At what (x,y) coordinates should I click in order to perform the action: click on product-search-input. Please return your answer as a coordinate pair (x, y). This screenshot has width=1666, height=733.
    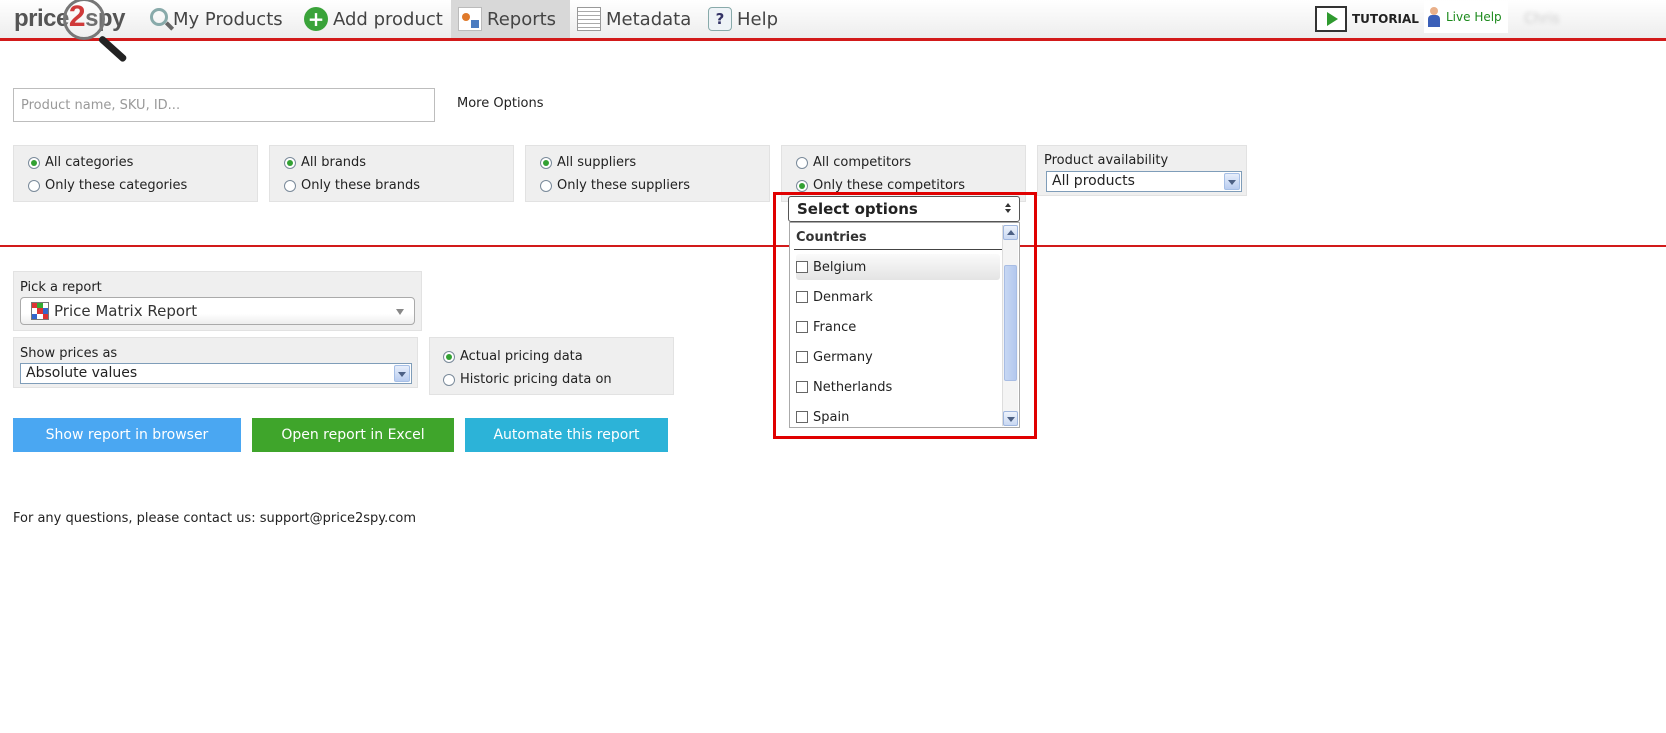
    Looking at the image, I should click on (224, 105).